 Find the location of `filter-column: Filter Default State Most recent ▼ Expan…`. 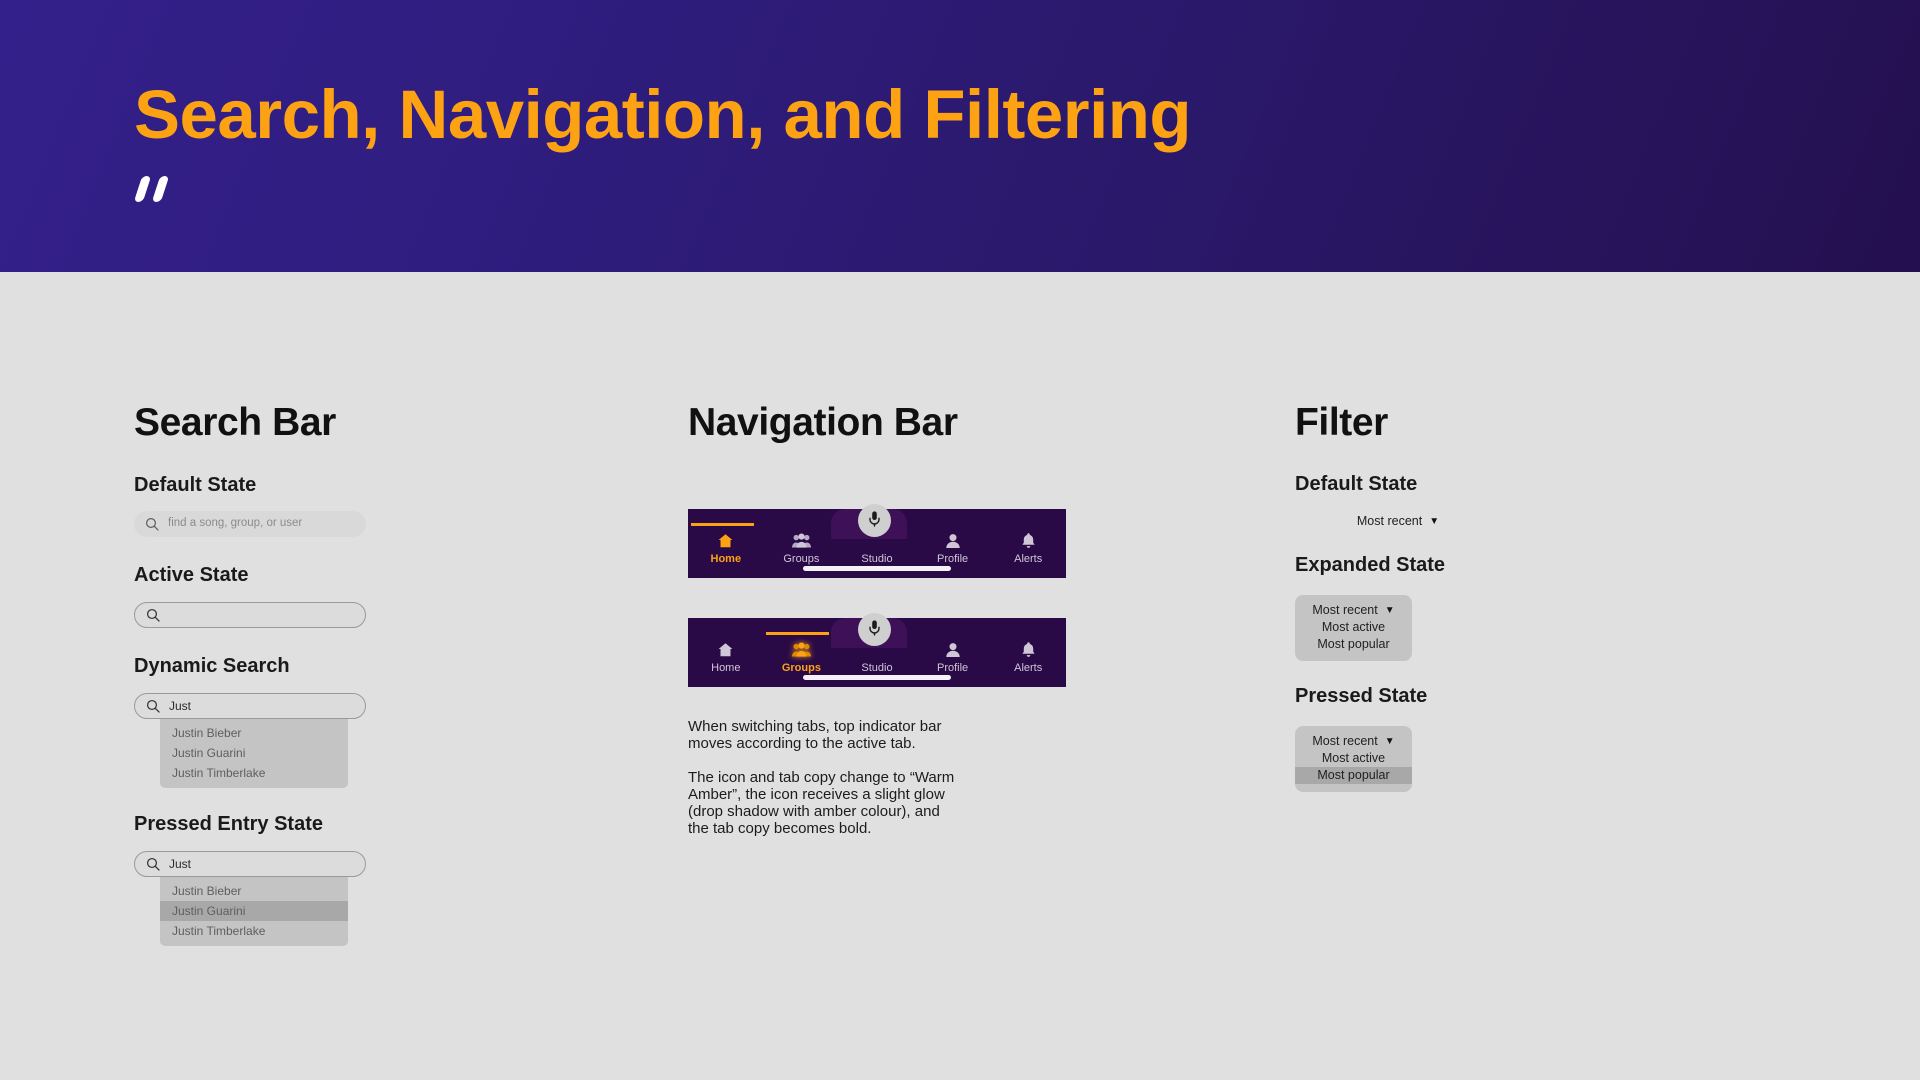

filter-column: Filter Default State Most recent ▼ Expan… is located at coordinates (1505, 532).